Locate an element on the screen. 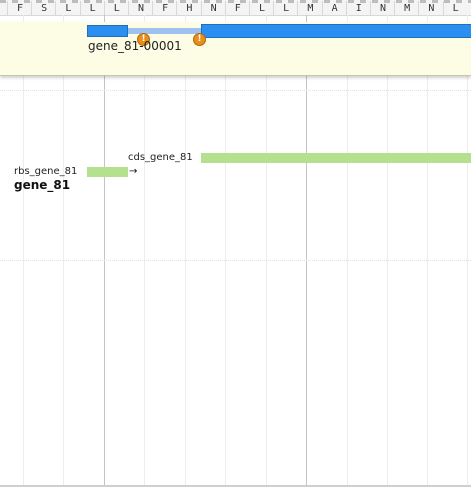 This screenshot has height=487, width=471. strand-arrow-icon: → is located at coordinates (133, 171).